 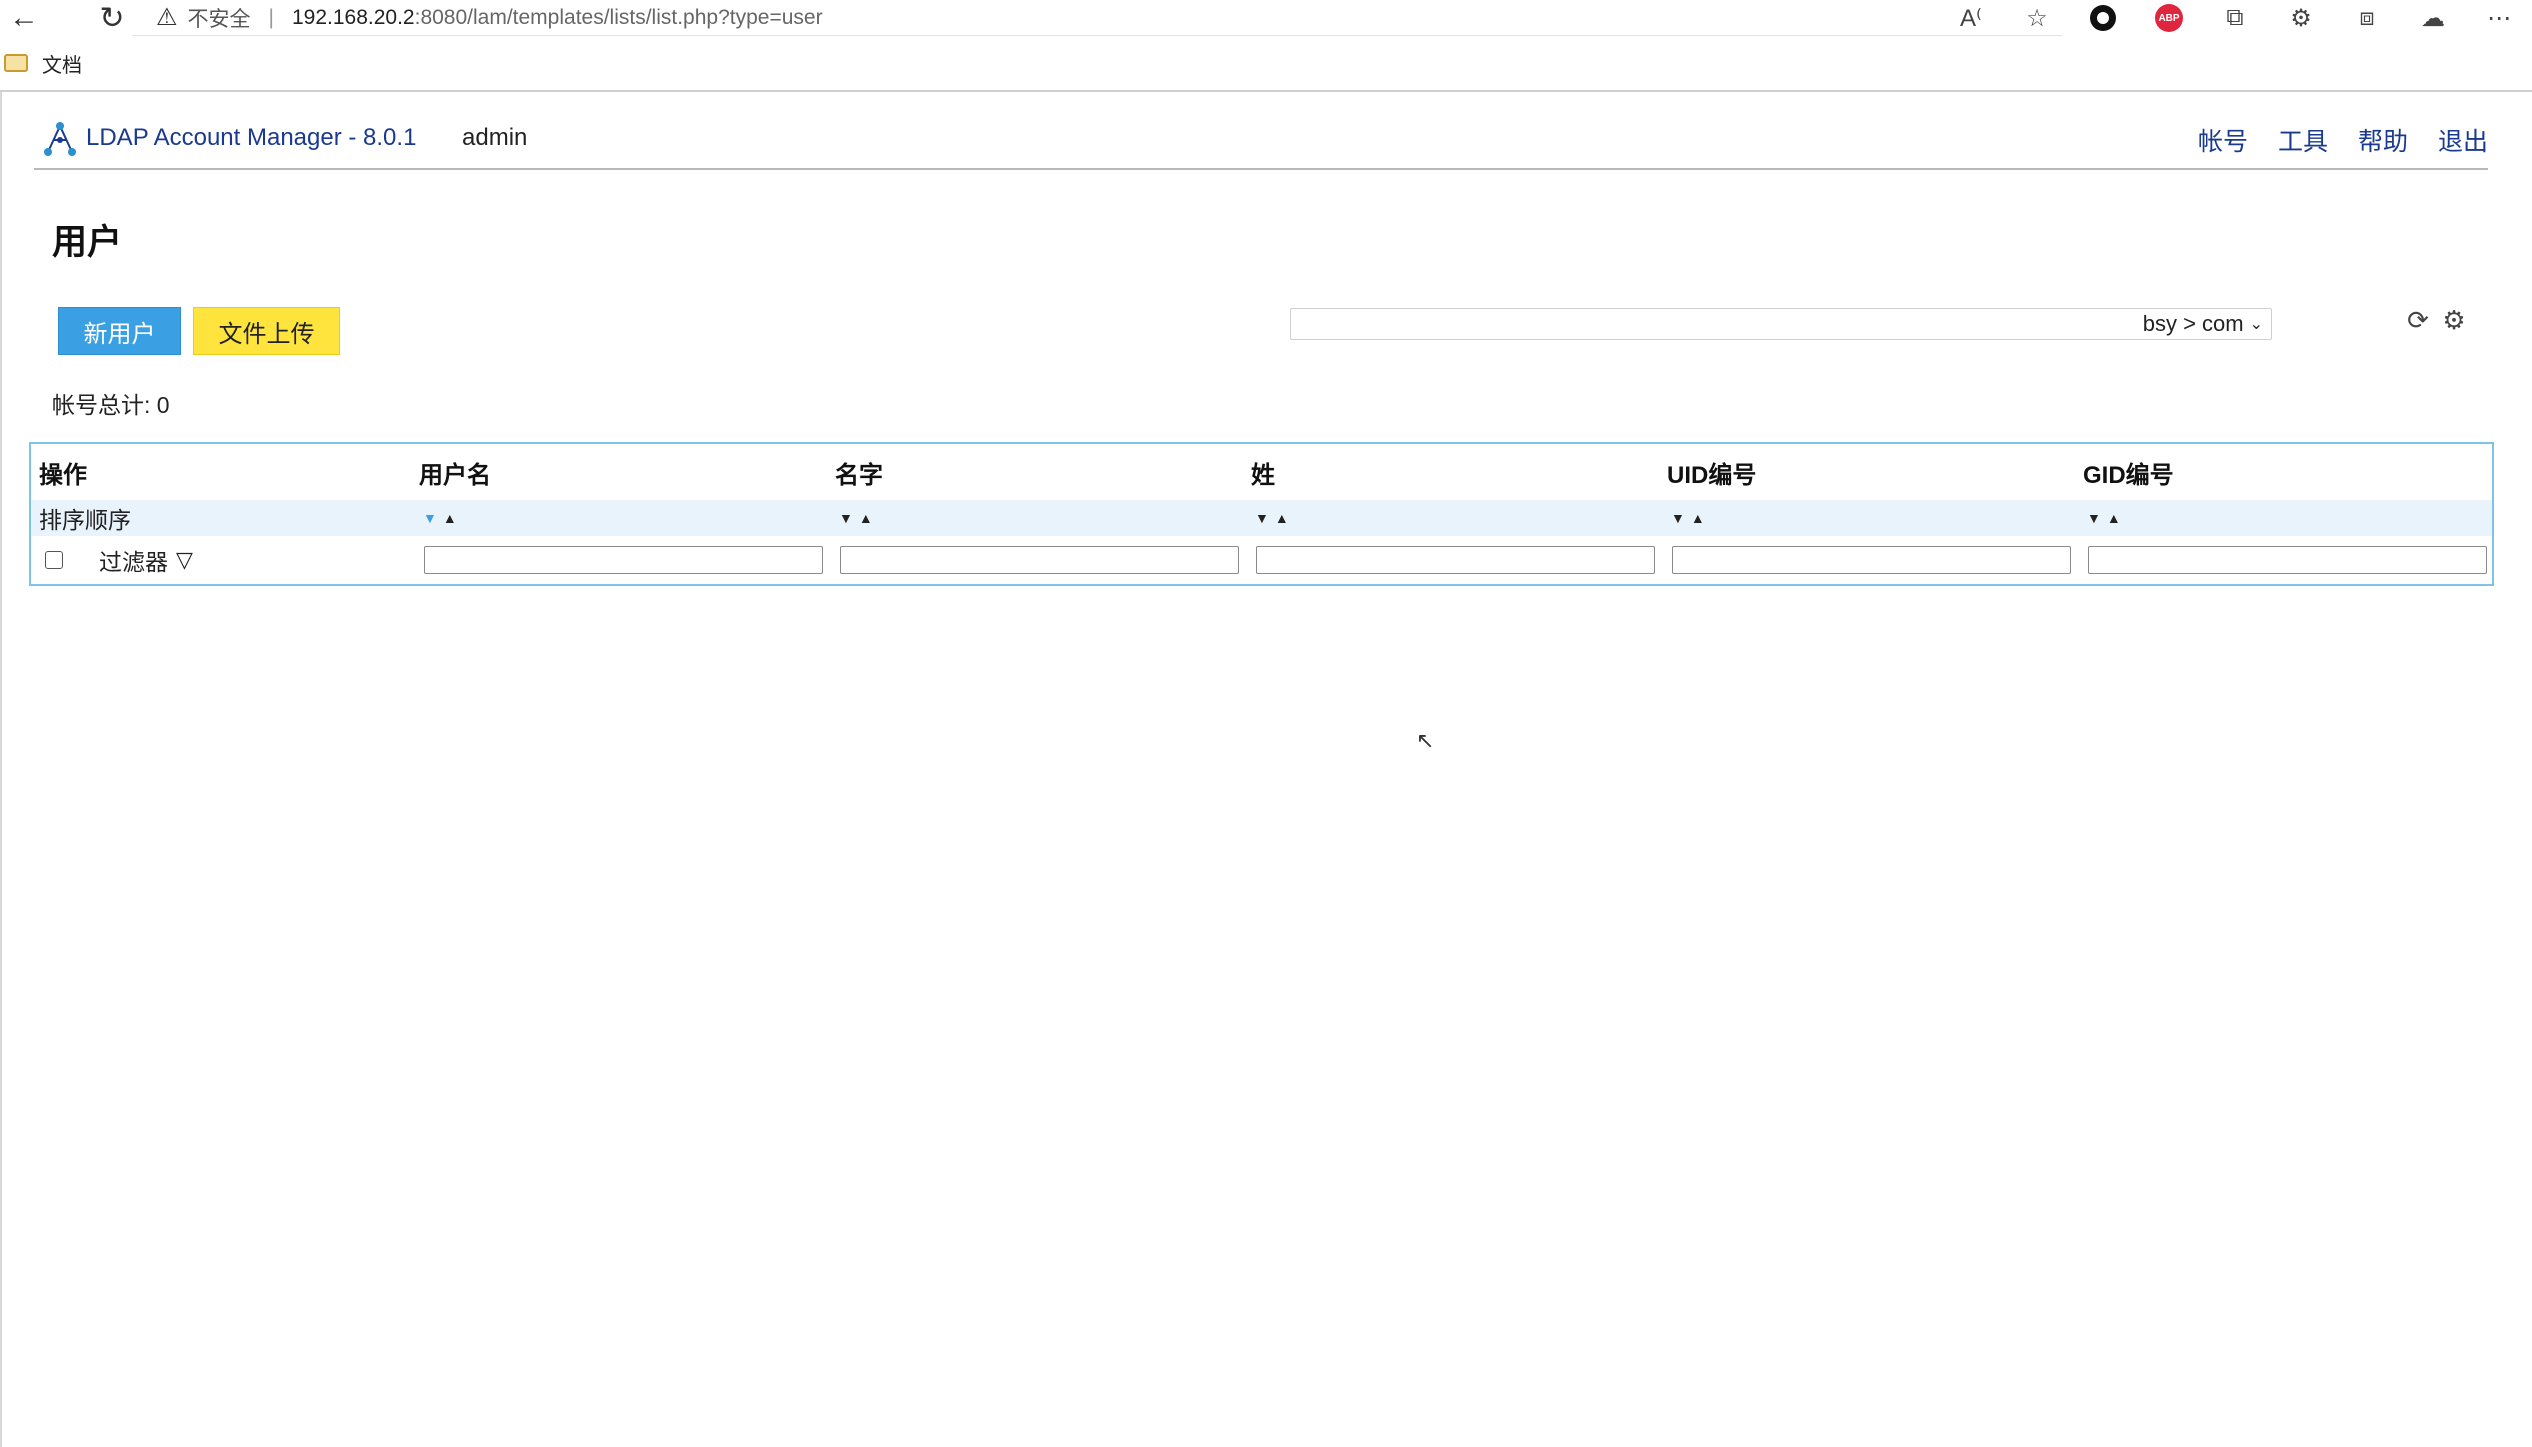 What do you see at coordinates (2303, 140) in the screenshot?
I see `menu-tools: 工具` at bounding box center [2303, 140].